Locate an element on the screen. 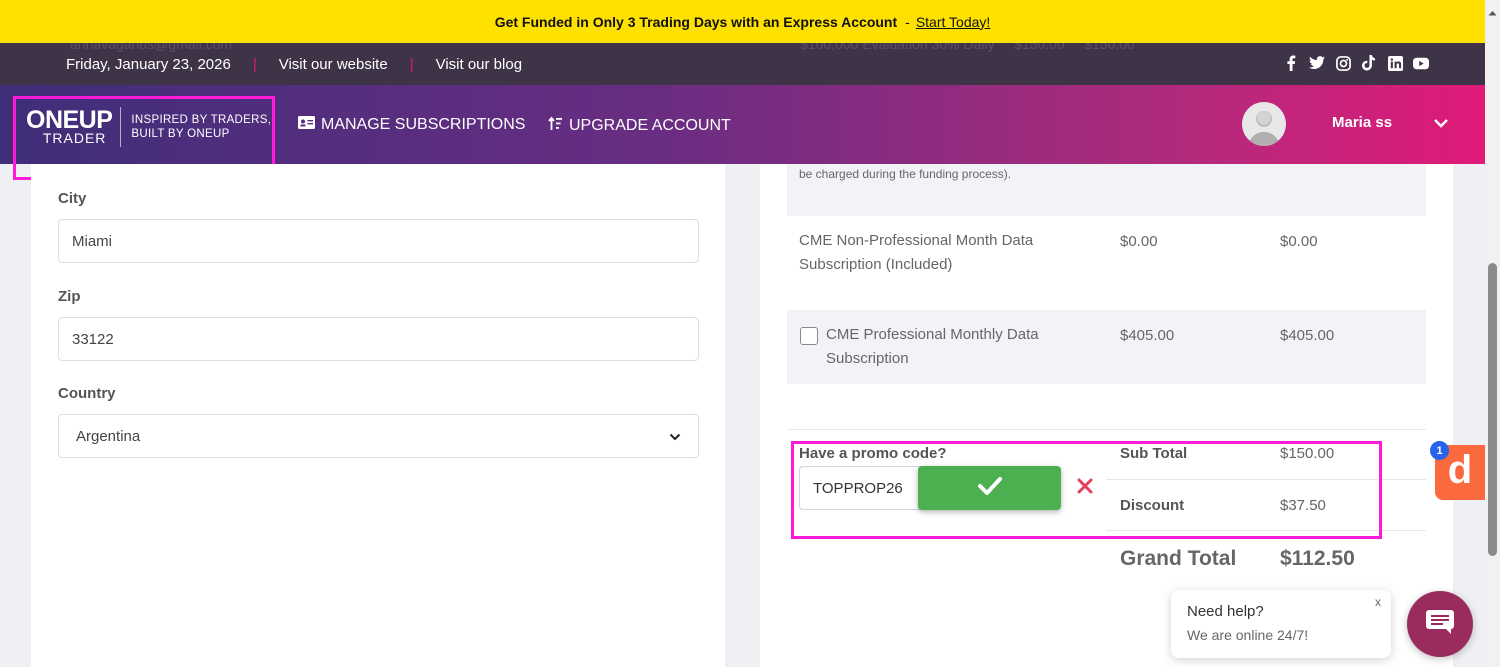 The image size is (1500, 667). manage-subscriptions-label: MANAGE SUBSCRIPTIONS is located at coordinates (423, 124).